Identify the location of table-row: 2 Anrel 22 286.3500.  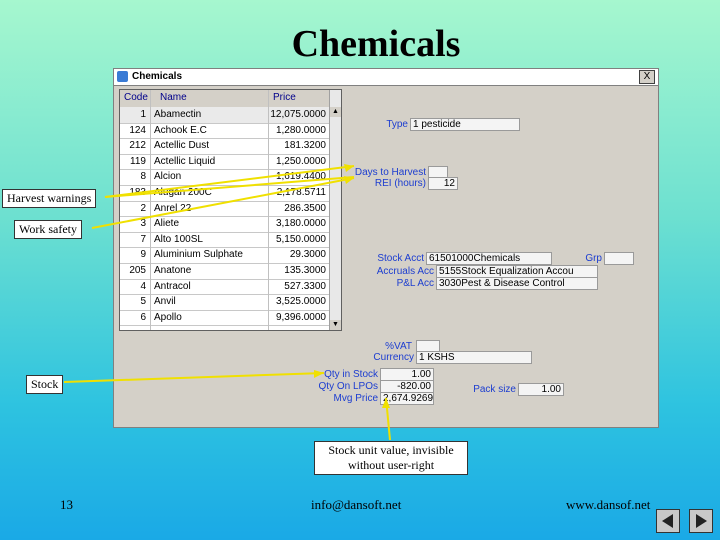
(225, 209).